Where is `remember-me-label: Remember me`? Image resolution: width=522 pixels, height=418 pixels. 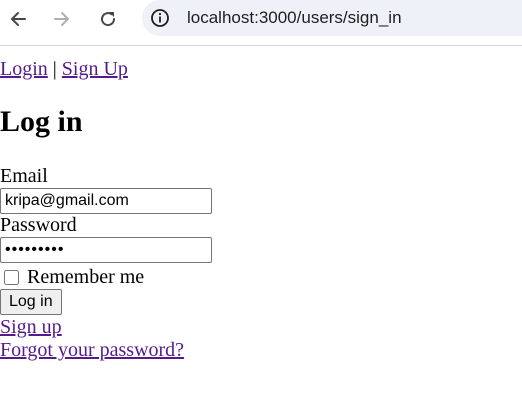 remember-me-label: Remember me is located at coordinates (86, 277).